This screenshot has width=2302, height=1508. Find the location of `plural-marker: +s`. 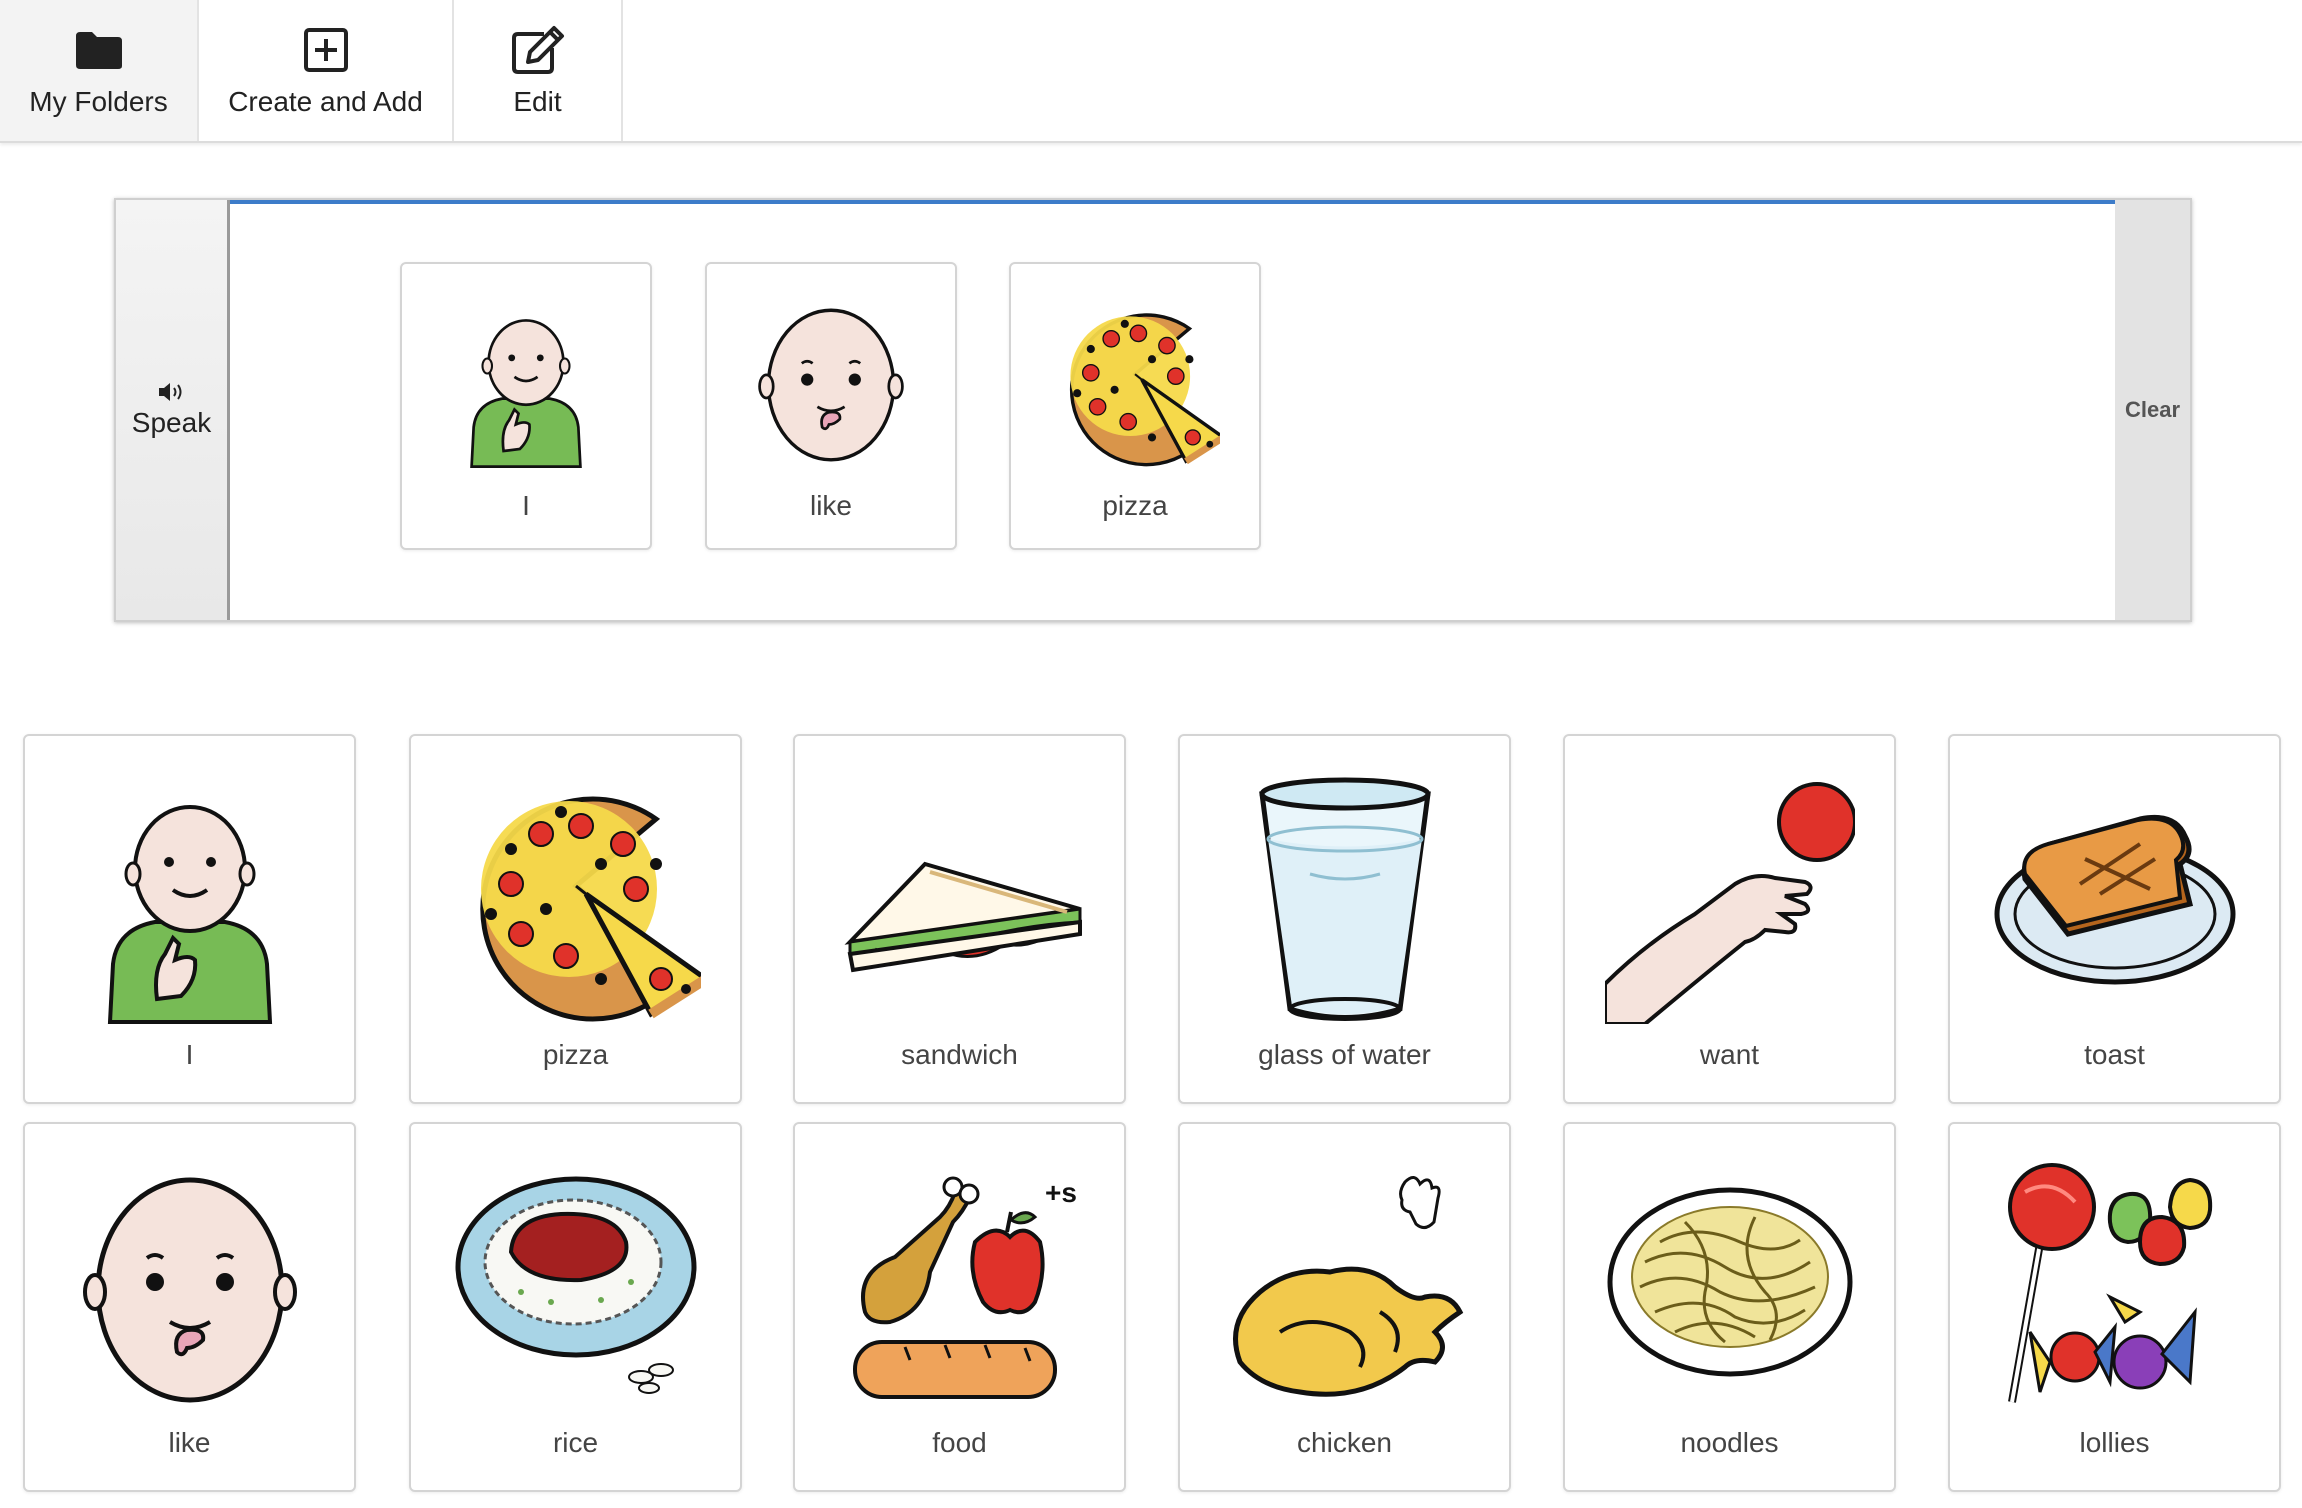

plural-marker: +s is located at coordinates (1061, 1192).